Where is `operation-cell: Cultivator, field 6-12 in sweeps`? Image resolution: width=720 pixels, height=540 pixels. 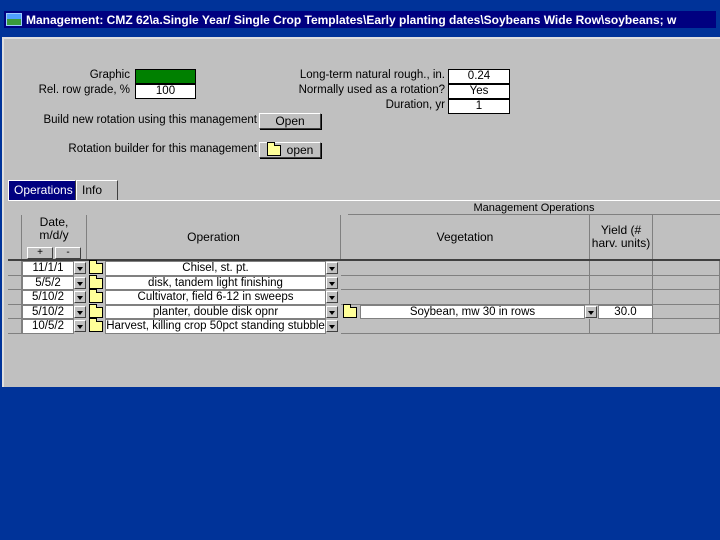 operation-cell: Cultivator, field 6-12 in sweeps is located at coordinates (215, 297).